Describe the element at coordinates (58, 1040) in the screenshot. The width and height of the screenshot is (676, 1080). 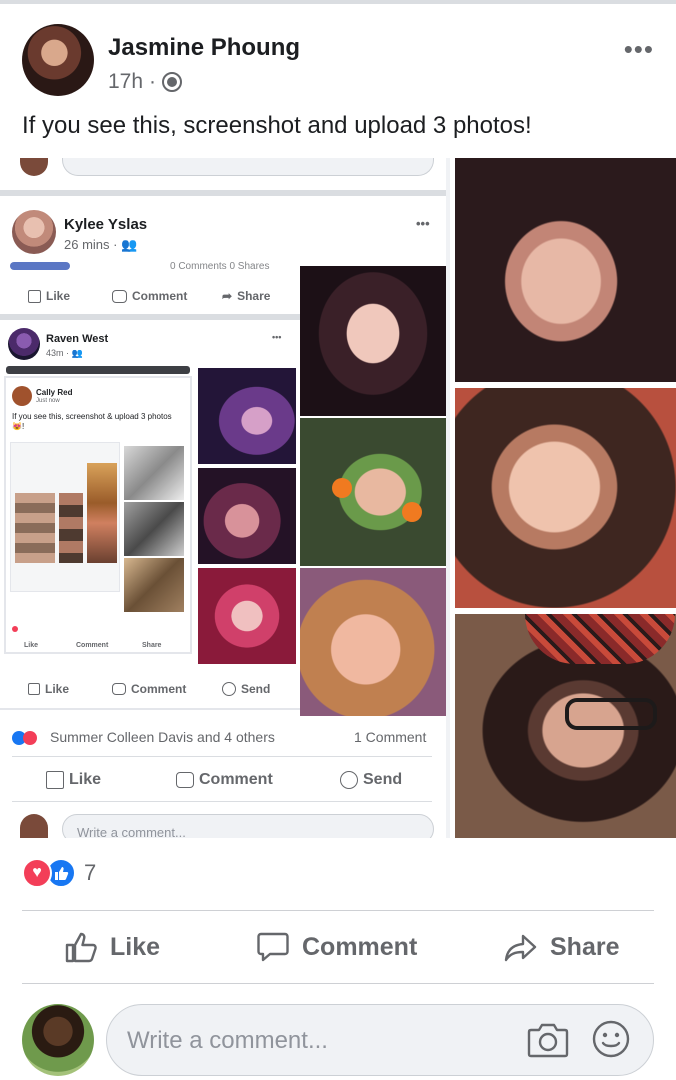
I see `current-user-avatar` at that location.